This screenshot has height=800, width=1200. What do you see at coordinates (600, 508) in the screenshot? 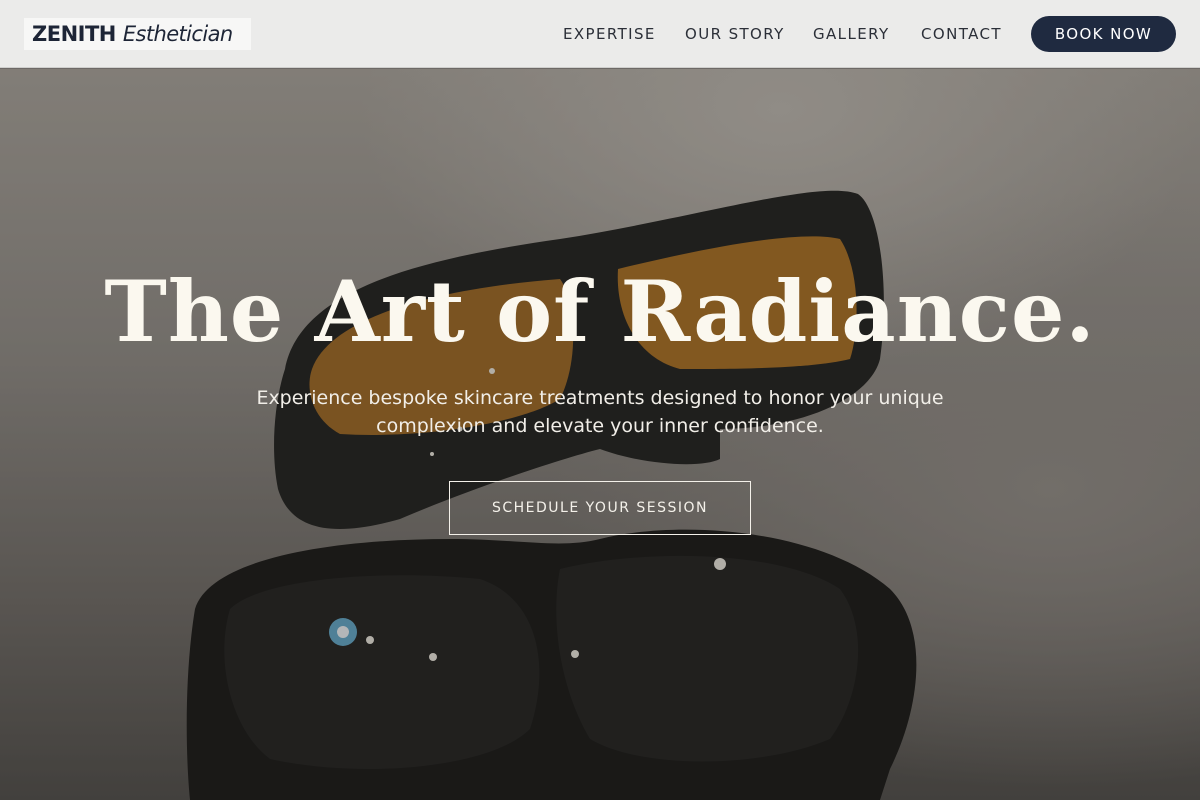
I see `schedule-session-button: SCHEDULE YOUR SESSION` at bounding box center [600, 508].